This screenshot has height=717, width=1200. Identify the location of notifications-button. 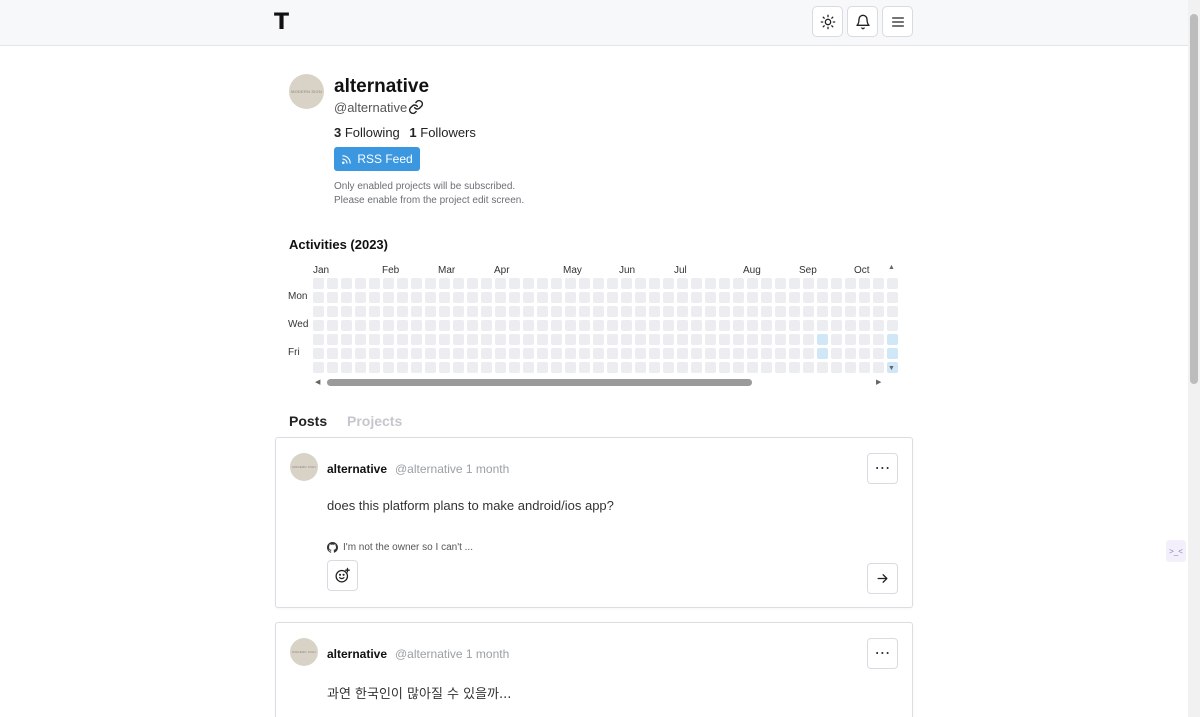
(862, 21).